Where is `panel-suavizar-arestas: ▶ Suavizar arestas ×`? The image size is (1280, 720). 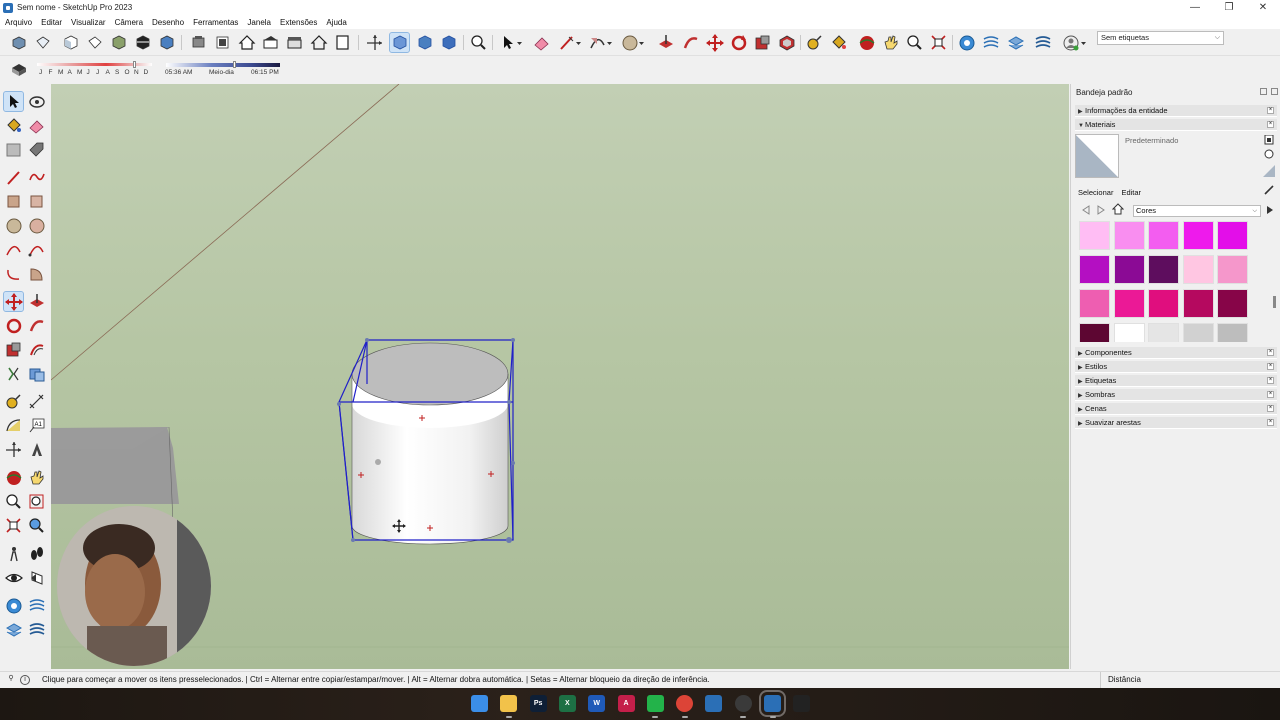
panel-suavizar-arestas: ▶ Suavizar arestas × is located at coordinates (1176, 423).